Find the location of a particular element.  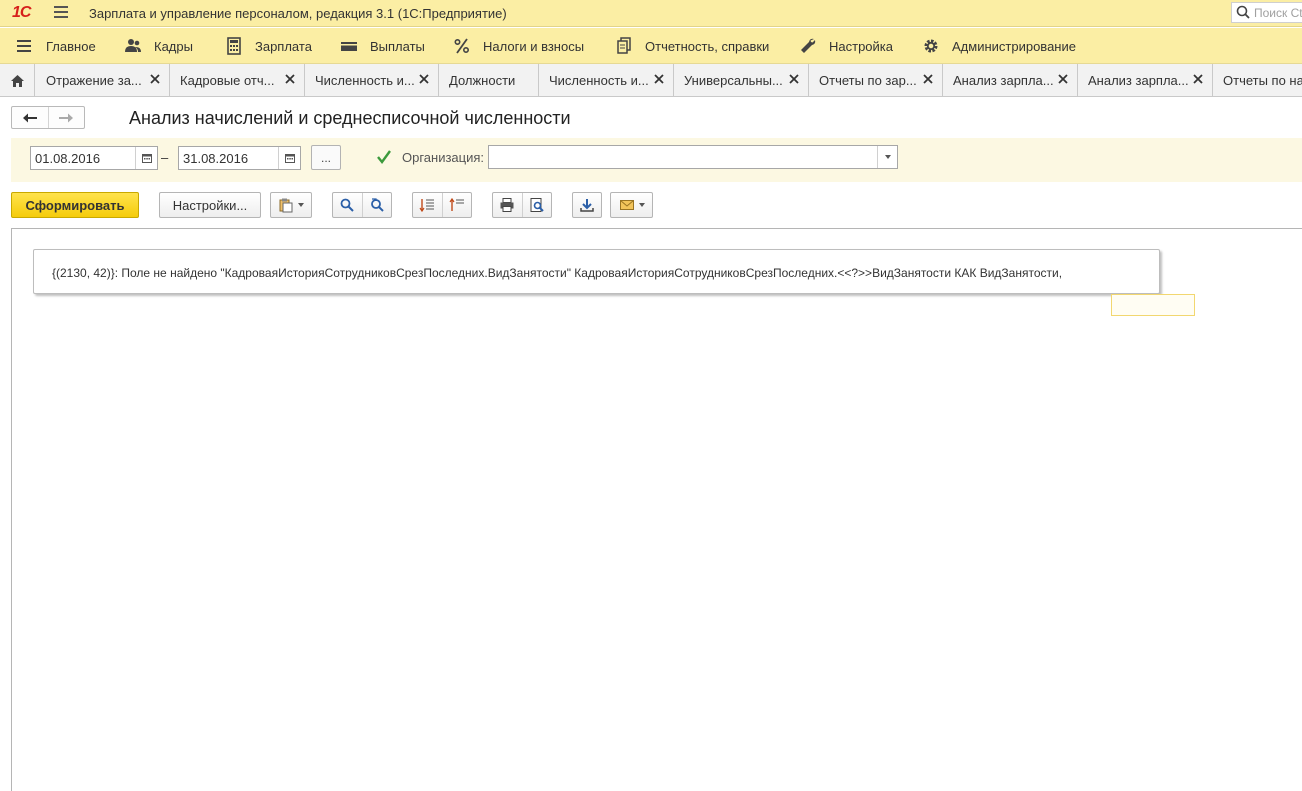

tab-home is located at coordinates (17, 80).